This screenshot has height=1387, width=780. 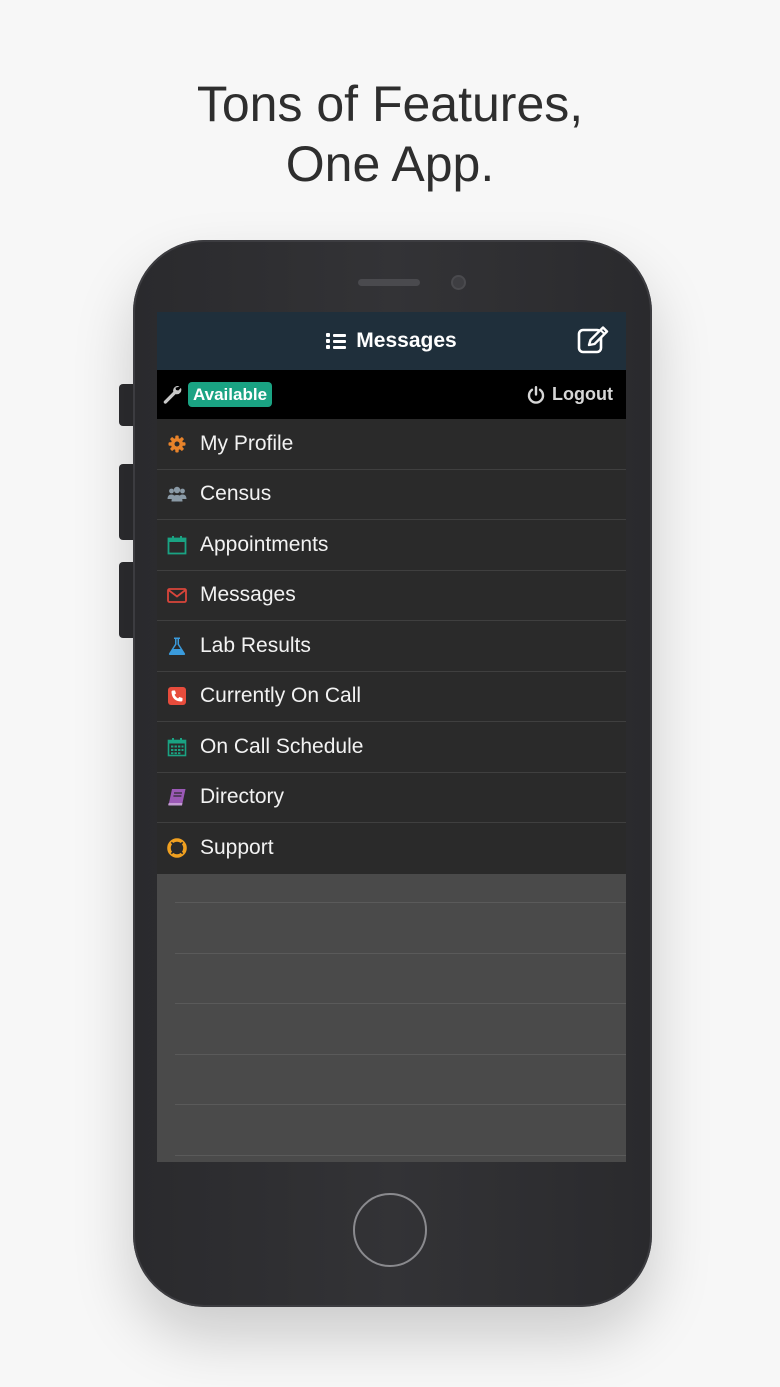 What do you see at coordinates (389, 282) in the screenshot?
I see `phone-speaker` at bounding box center [389, 282].